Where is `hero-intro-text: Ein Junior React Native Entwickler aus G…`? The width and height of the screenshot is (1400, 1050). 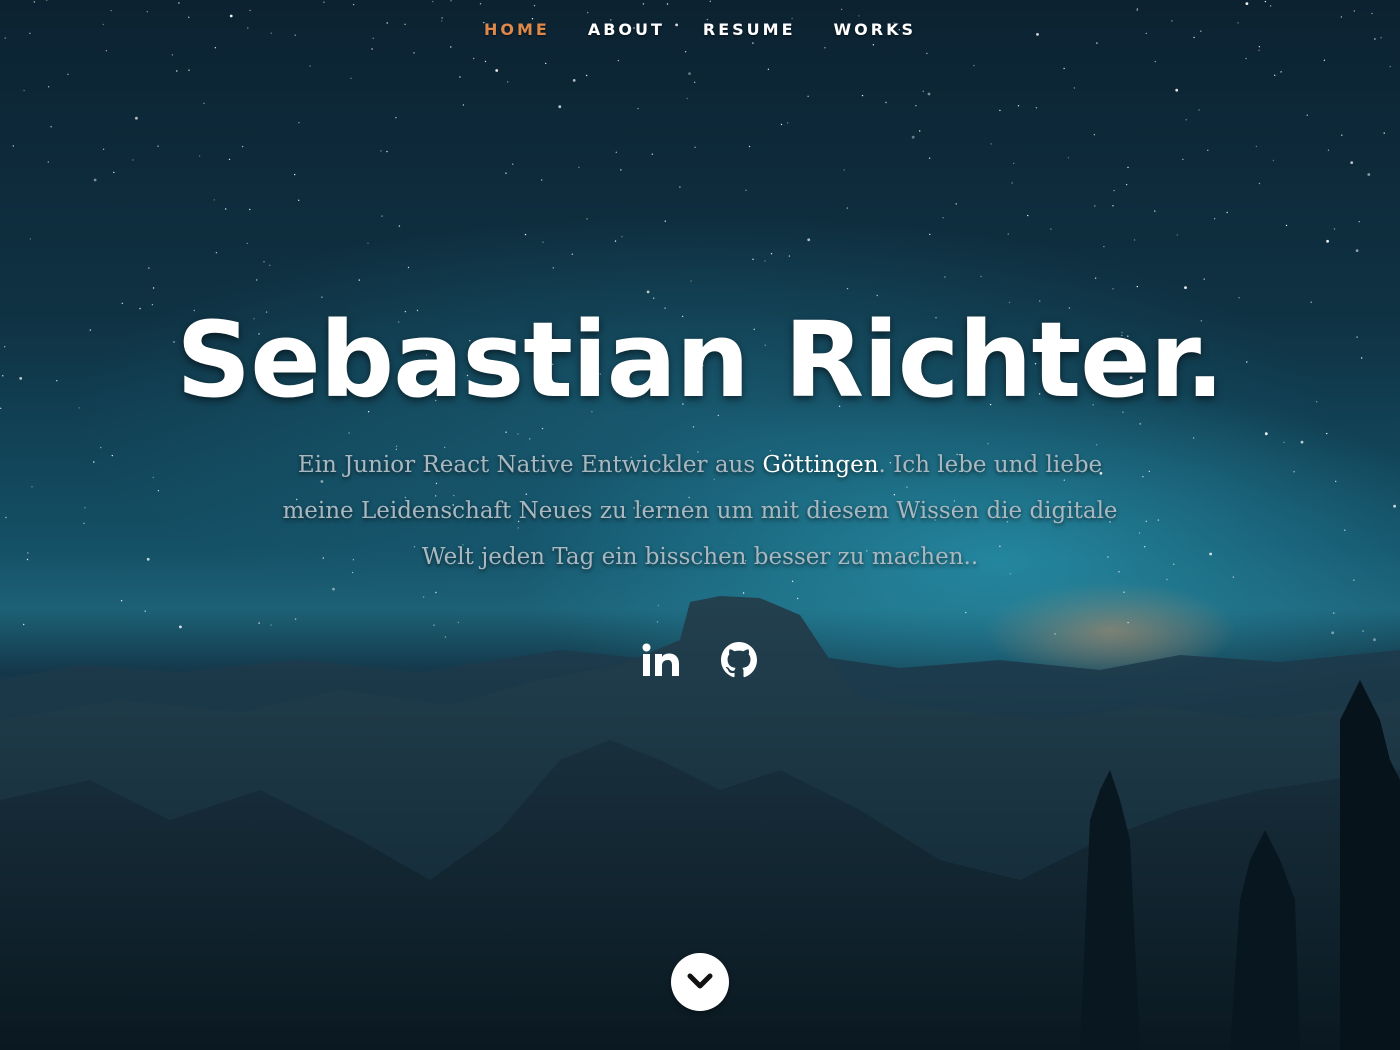 hero-intro-text: Ein Junior React Native Entwickler aus G… is located at coordinates (700, 511).